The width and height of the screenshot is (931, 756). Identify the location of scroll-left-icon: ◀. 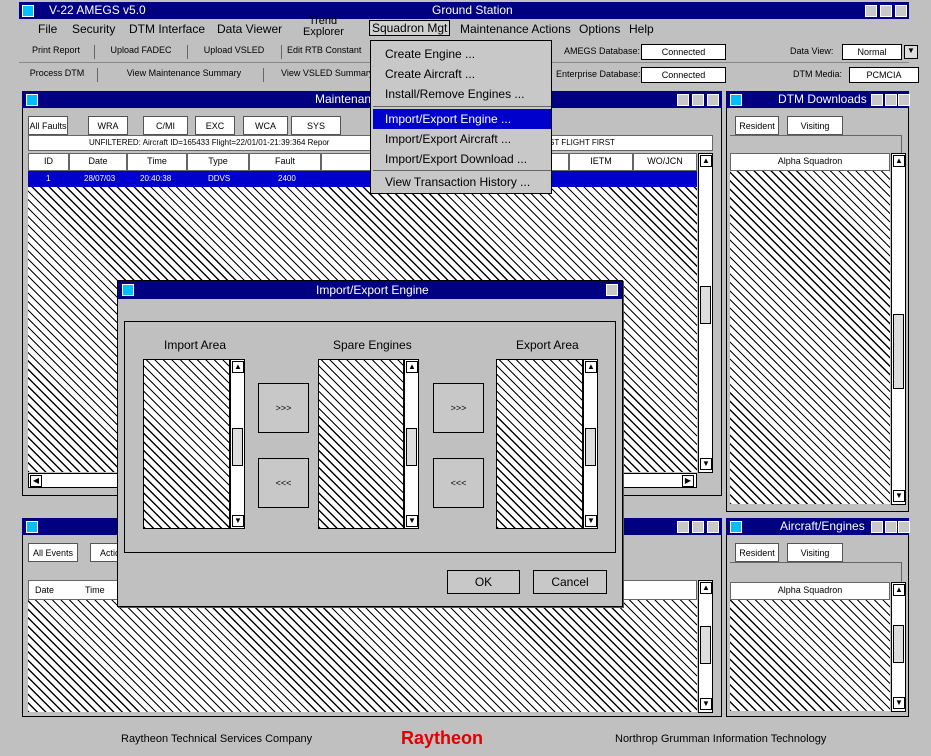
(36, 481).